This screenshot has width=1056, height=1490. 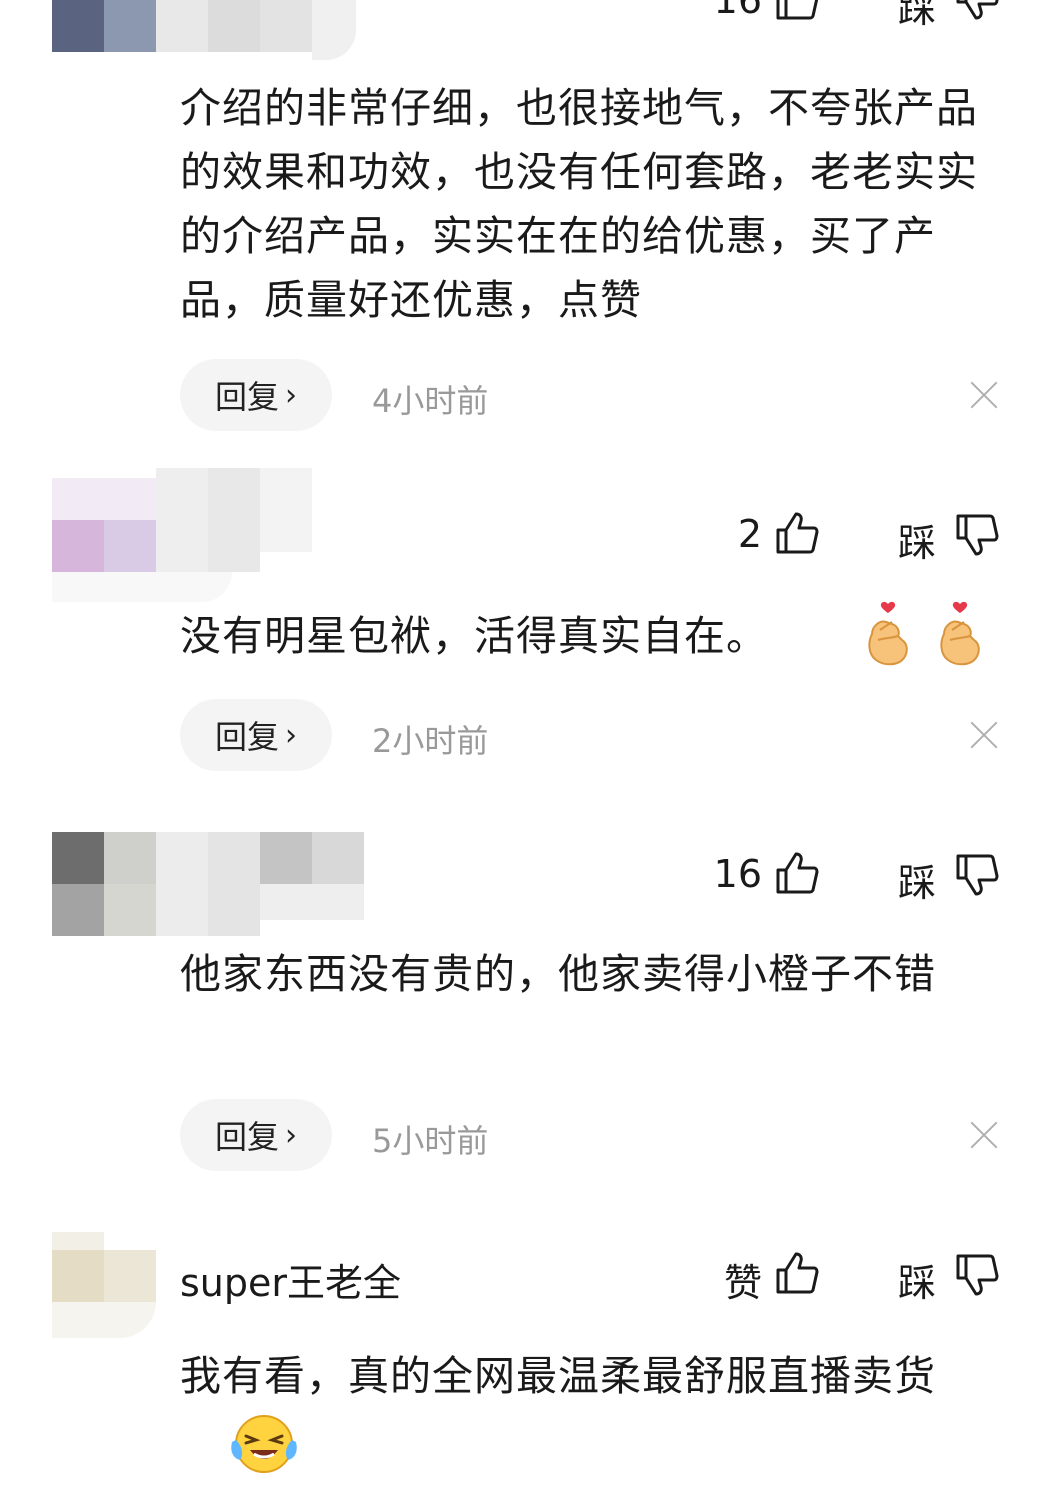 What do you see at coordinates (430, 741) in the screenshot?
I see `comment-time: 2小时前` at bounding box center [430, 741].